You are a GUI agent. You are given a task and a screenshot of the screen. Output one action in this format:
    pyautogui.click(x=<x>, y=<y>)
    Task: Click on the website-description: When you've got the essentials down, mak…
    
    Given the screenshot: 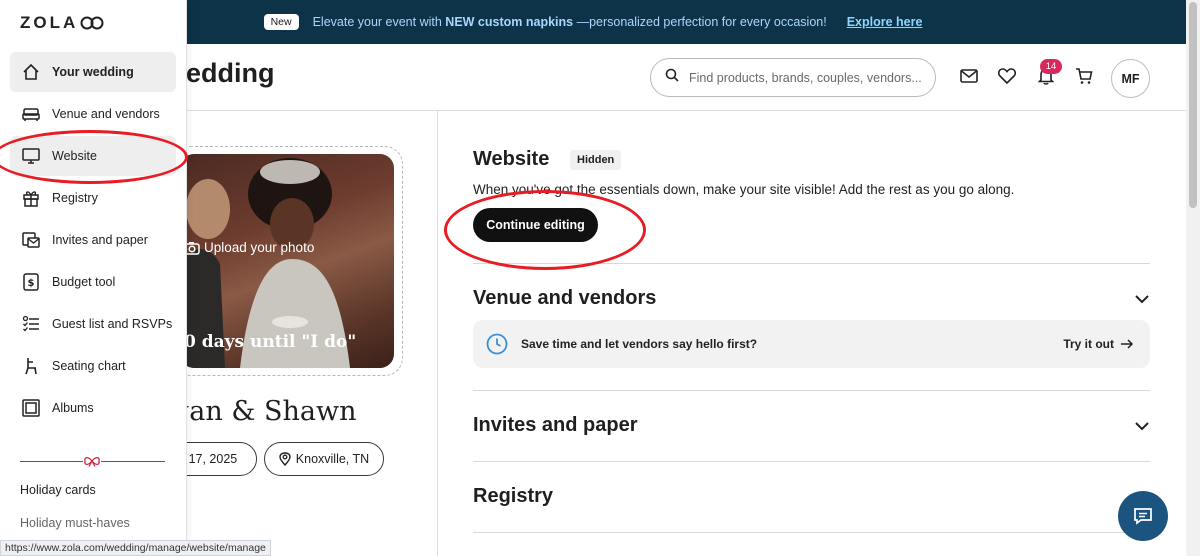 What is the action you would take?
    pyautogui.click(x=744, y=189)
    